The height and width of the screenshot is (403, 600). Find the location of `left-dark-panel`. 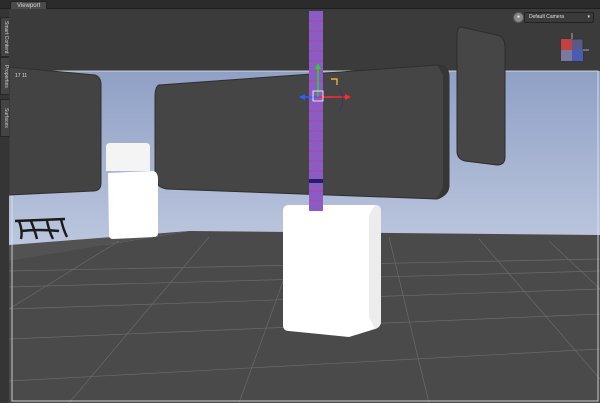

left-dark-panel is located at coordinates (55, 131).